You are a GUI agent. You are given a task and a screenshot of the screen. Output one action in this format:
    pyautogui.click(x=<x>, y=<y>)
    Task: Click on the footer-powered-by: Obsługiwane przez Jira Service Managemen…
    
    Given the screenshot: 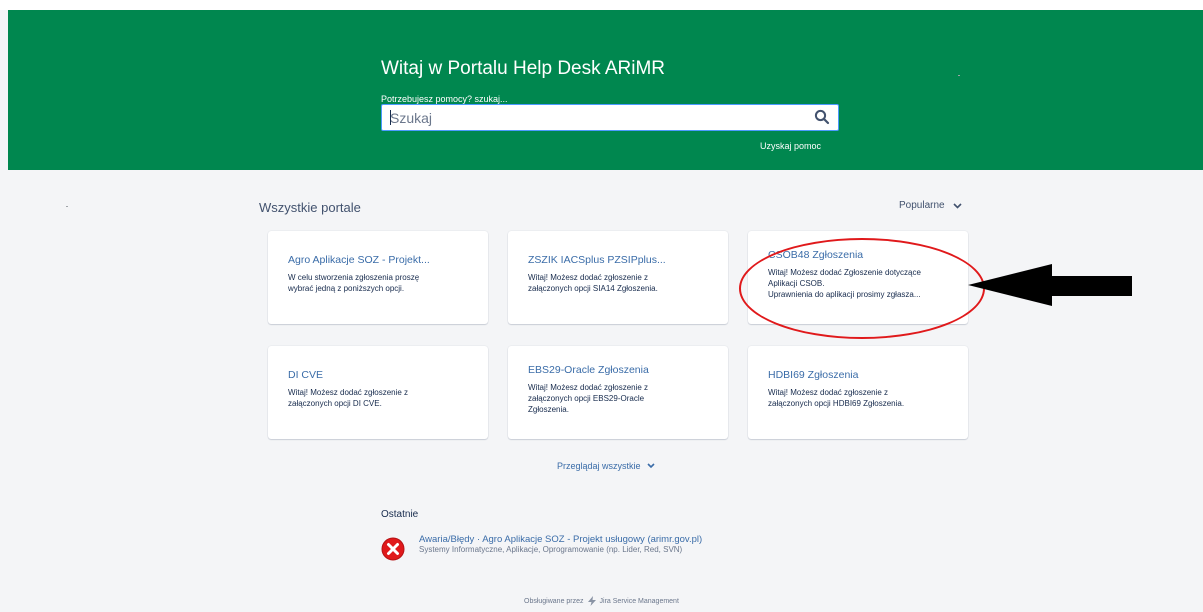 What is the action you would take?
    pyautogui.click(x=601, y=601)
    